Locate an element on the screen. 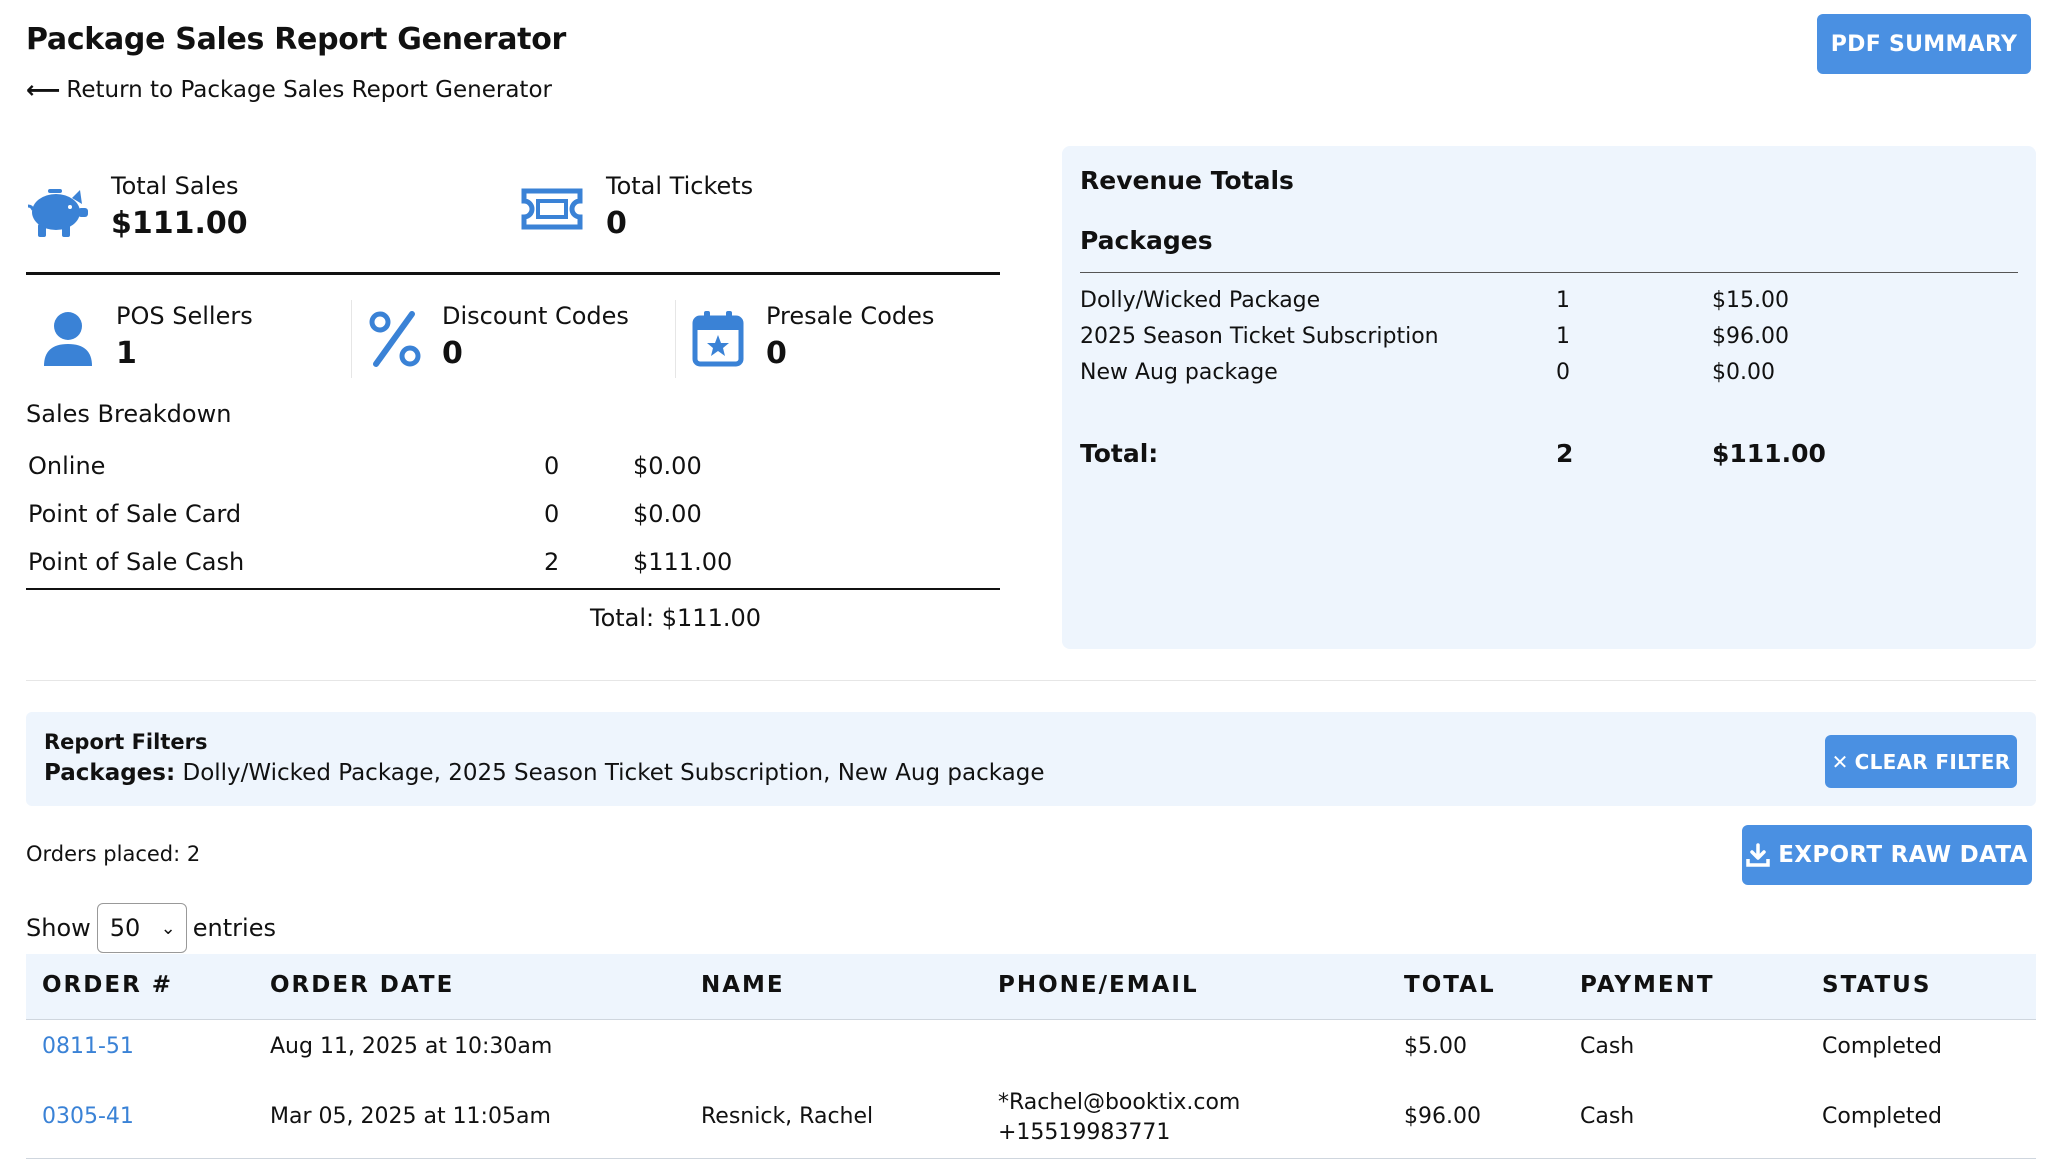 This screenshot has height=1166, width=2054. back-link-label: Return to Package Sales Report Generator is located at coordinates (309, 90).